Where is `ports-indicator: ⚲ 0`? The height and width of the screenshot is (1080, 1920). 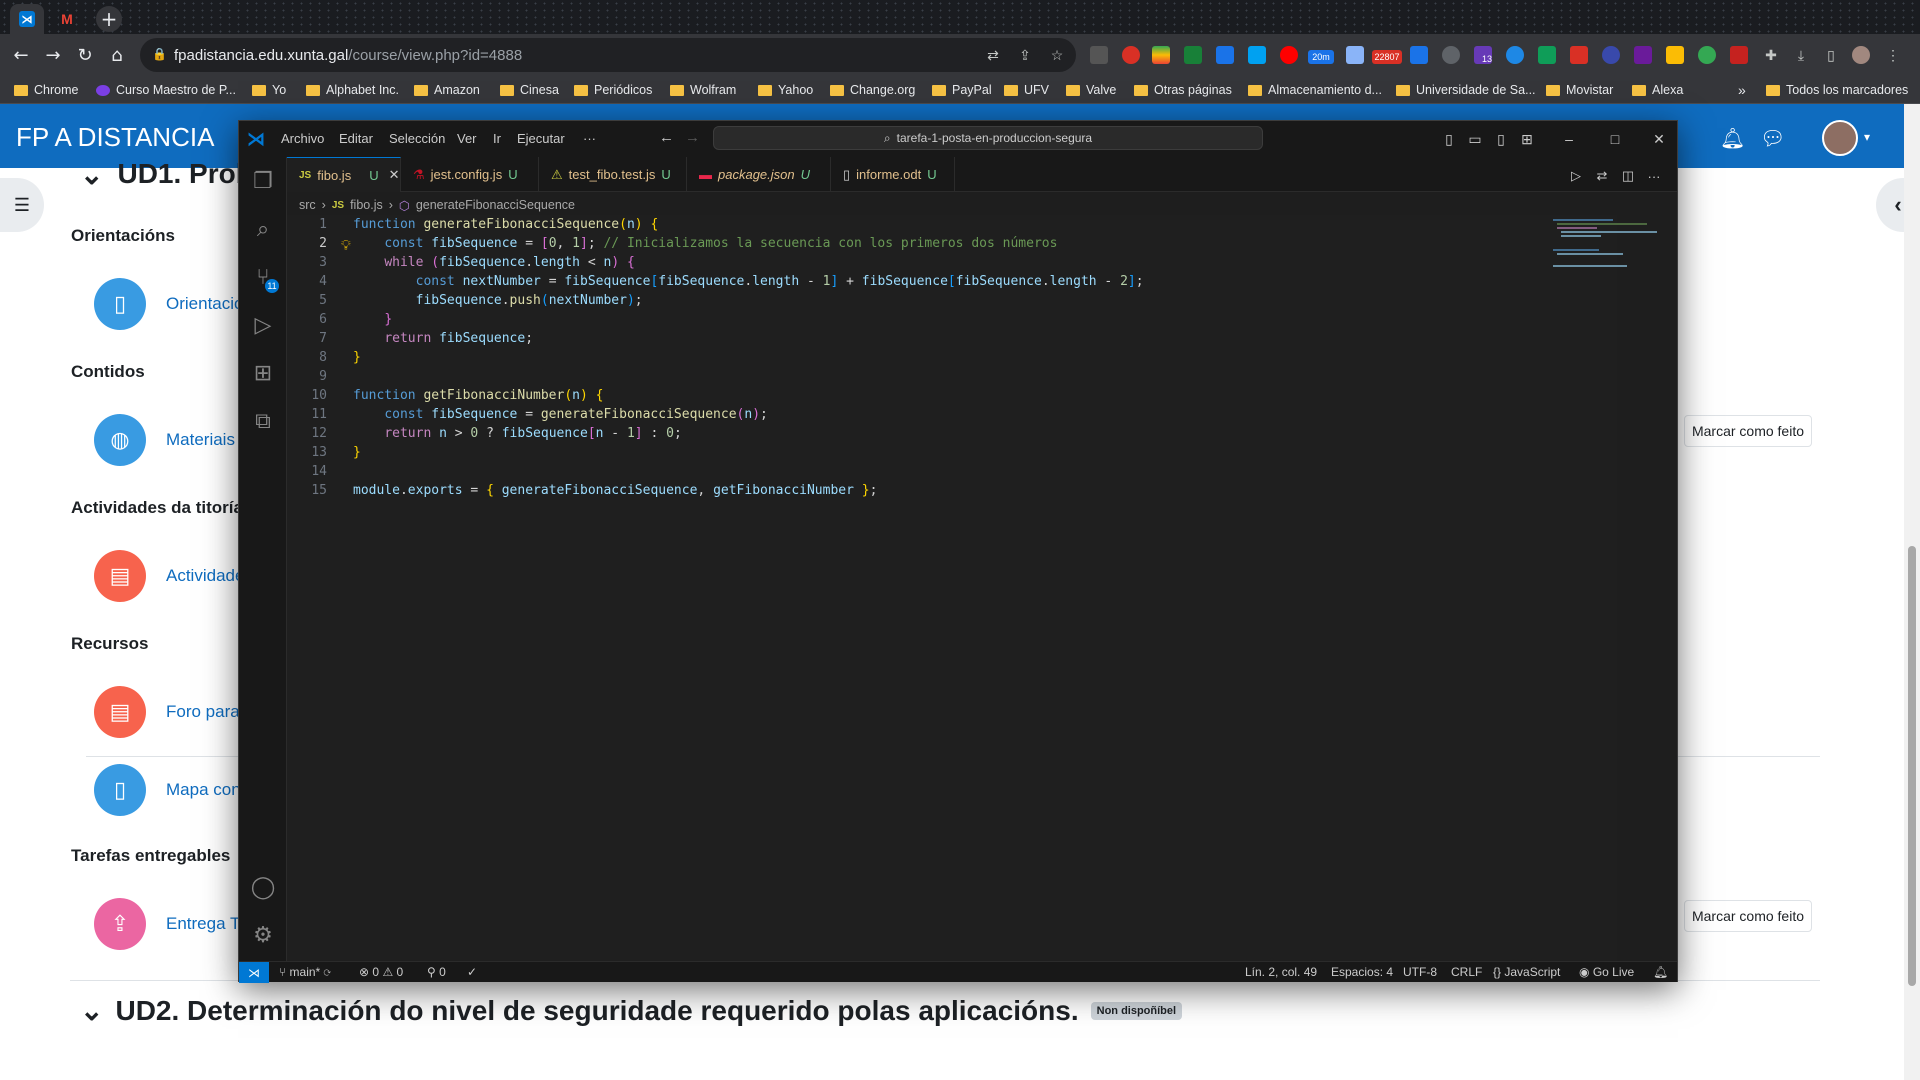 ports-indicator: ⚲ 0 is located at coordinates (436, 972).